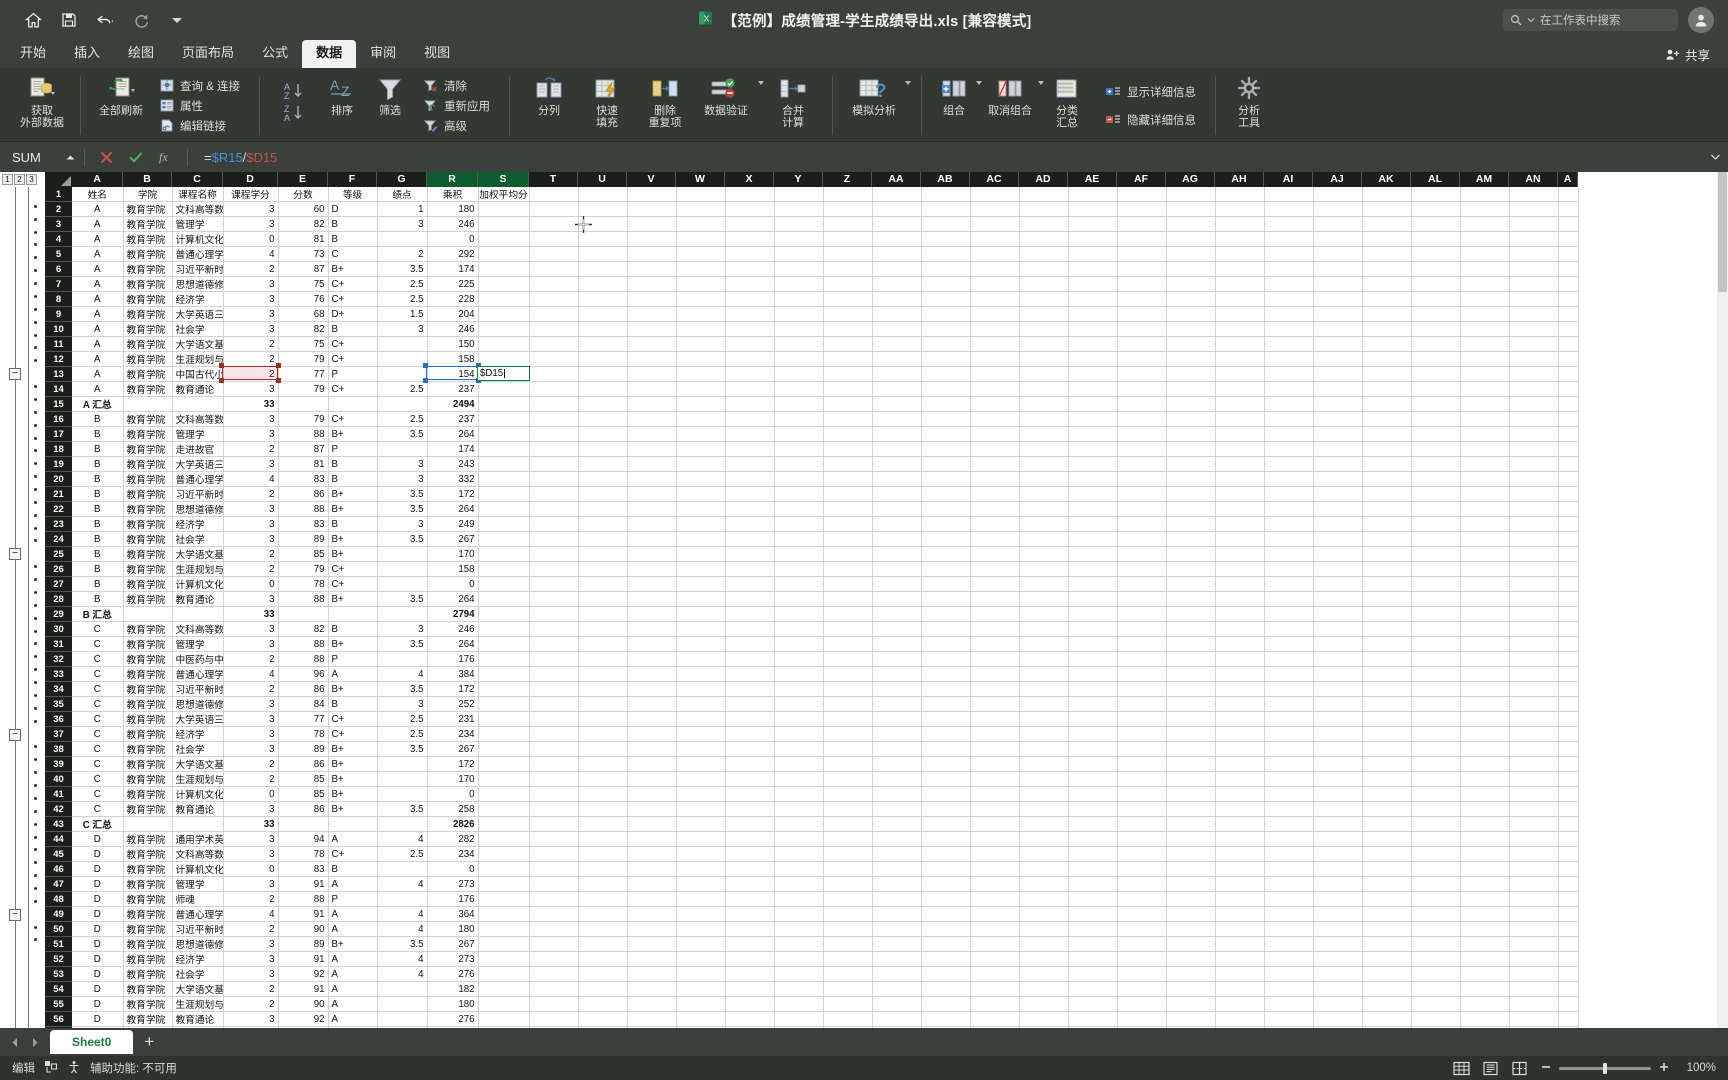  What do you see at coordinates (98, 599) in the screenshot?
I see `cell-A28: B` at bounding box center [98, 599].